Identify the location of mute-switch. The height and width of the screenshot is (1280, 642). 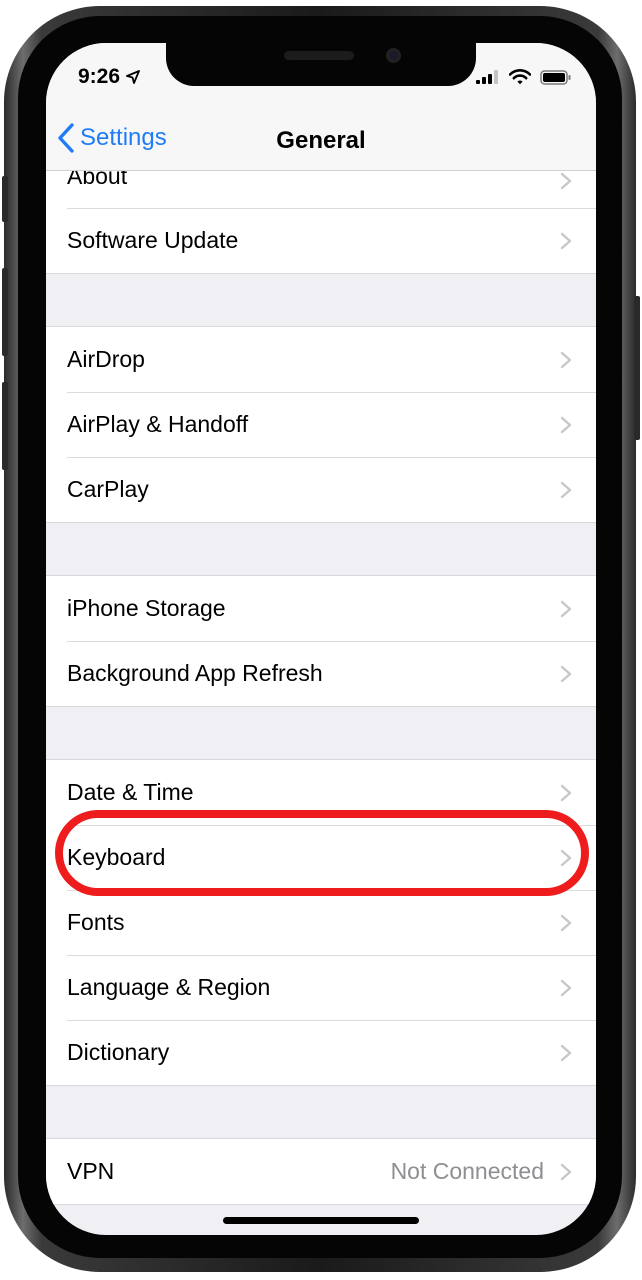
(5, 199).